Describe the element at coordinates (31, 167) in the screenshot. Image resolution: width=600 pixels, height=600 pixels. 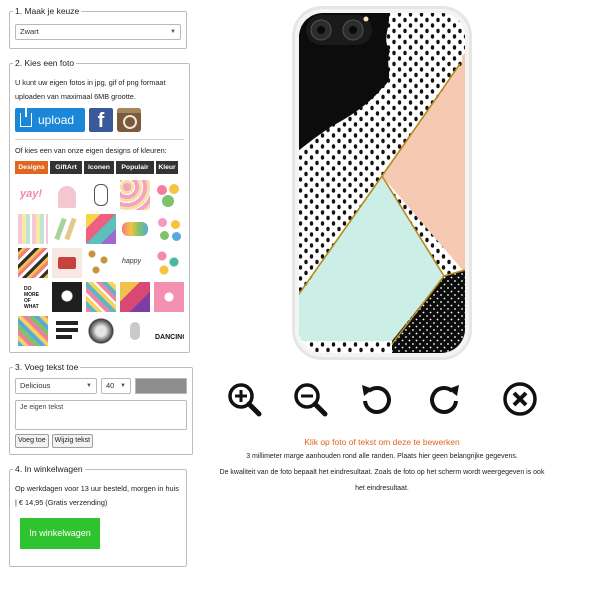
I see `tab-designs: Designs` at that location.